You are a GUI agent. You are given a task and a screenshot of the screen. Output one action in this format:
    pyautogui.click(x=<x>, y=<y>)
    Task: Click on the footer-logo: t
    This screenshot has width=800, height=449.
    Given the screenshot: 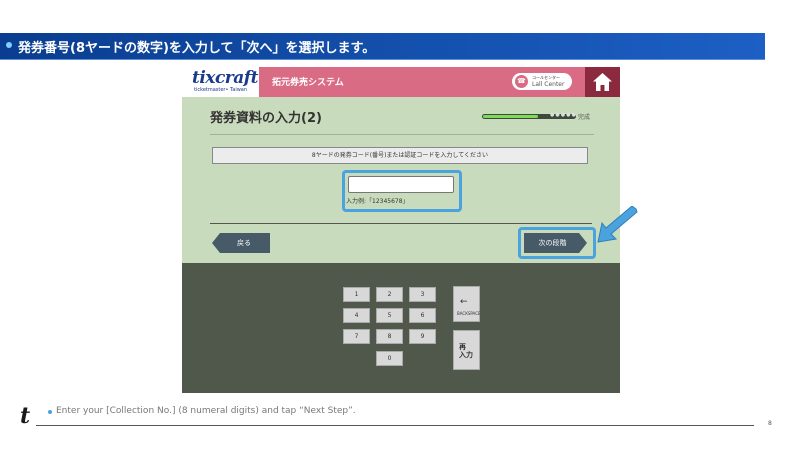 What is the action you would take?
    pyautogui.click(x=25, y=416)
    